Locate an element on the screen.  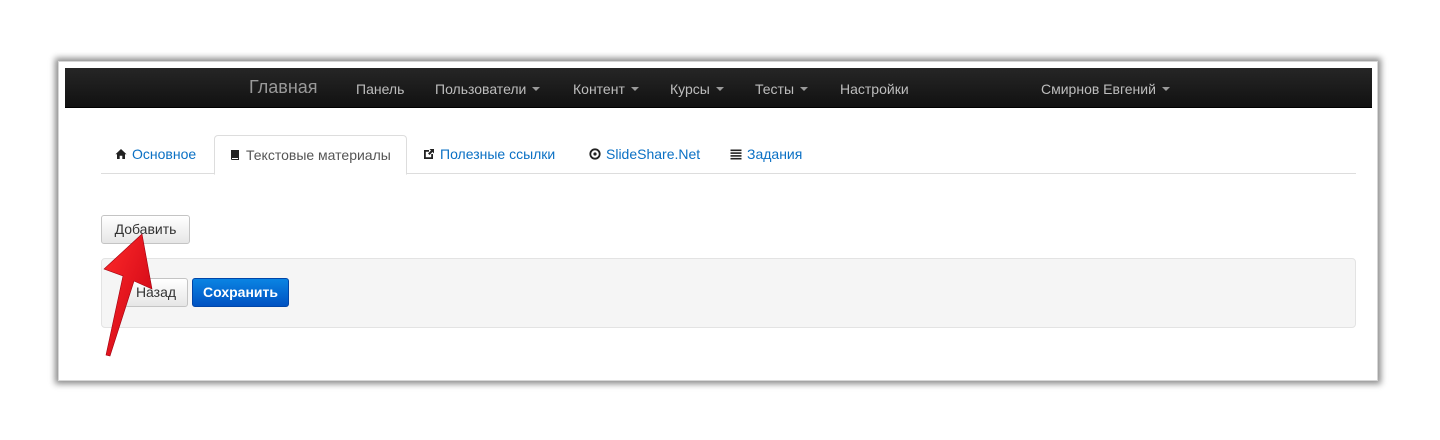
tab-label: Полезные ссылки is located at coordinates (498, 154).